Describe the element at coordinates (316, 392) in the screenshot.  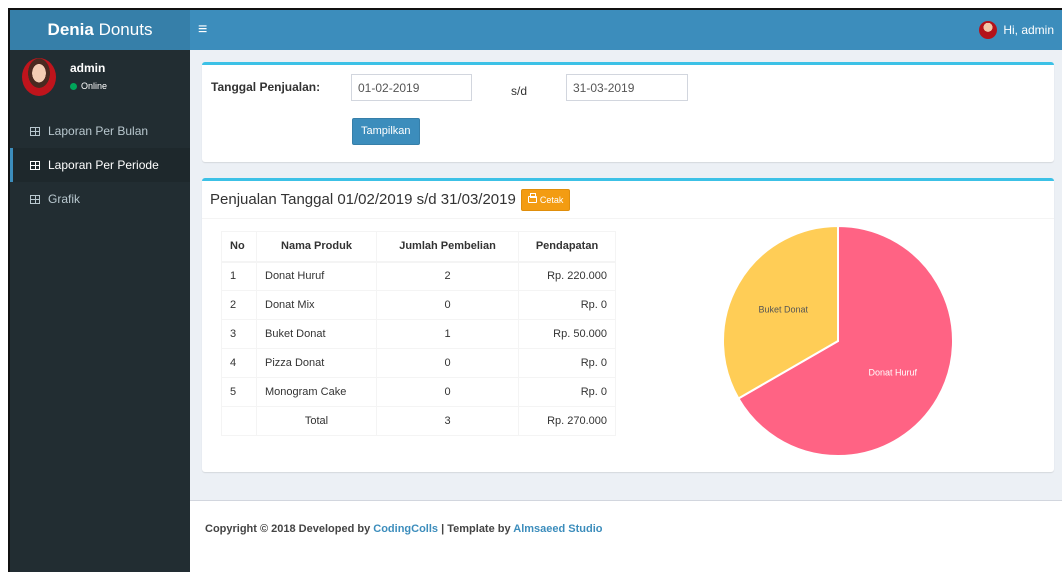
I see `cell-product: Monogram Cake` at that location.